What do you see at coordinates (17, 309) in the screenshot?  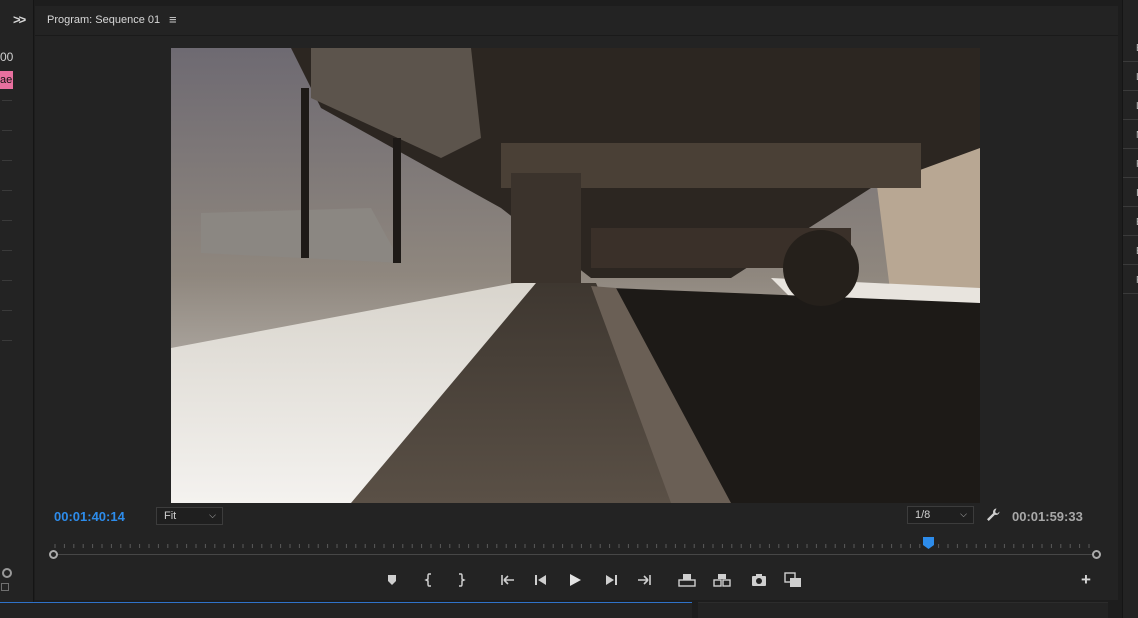 I see `project-panel-edge: >> 00 ae` at bounding box center [17, 309].